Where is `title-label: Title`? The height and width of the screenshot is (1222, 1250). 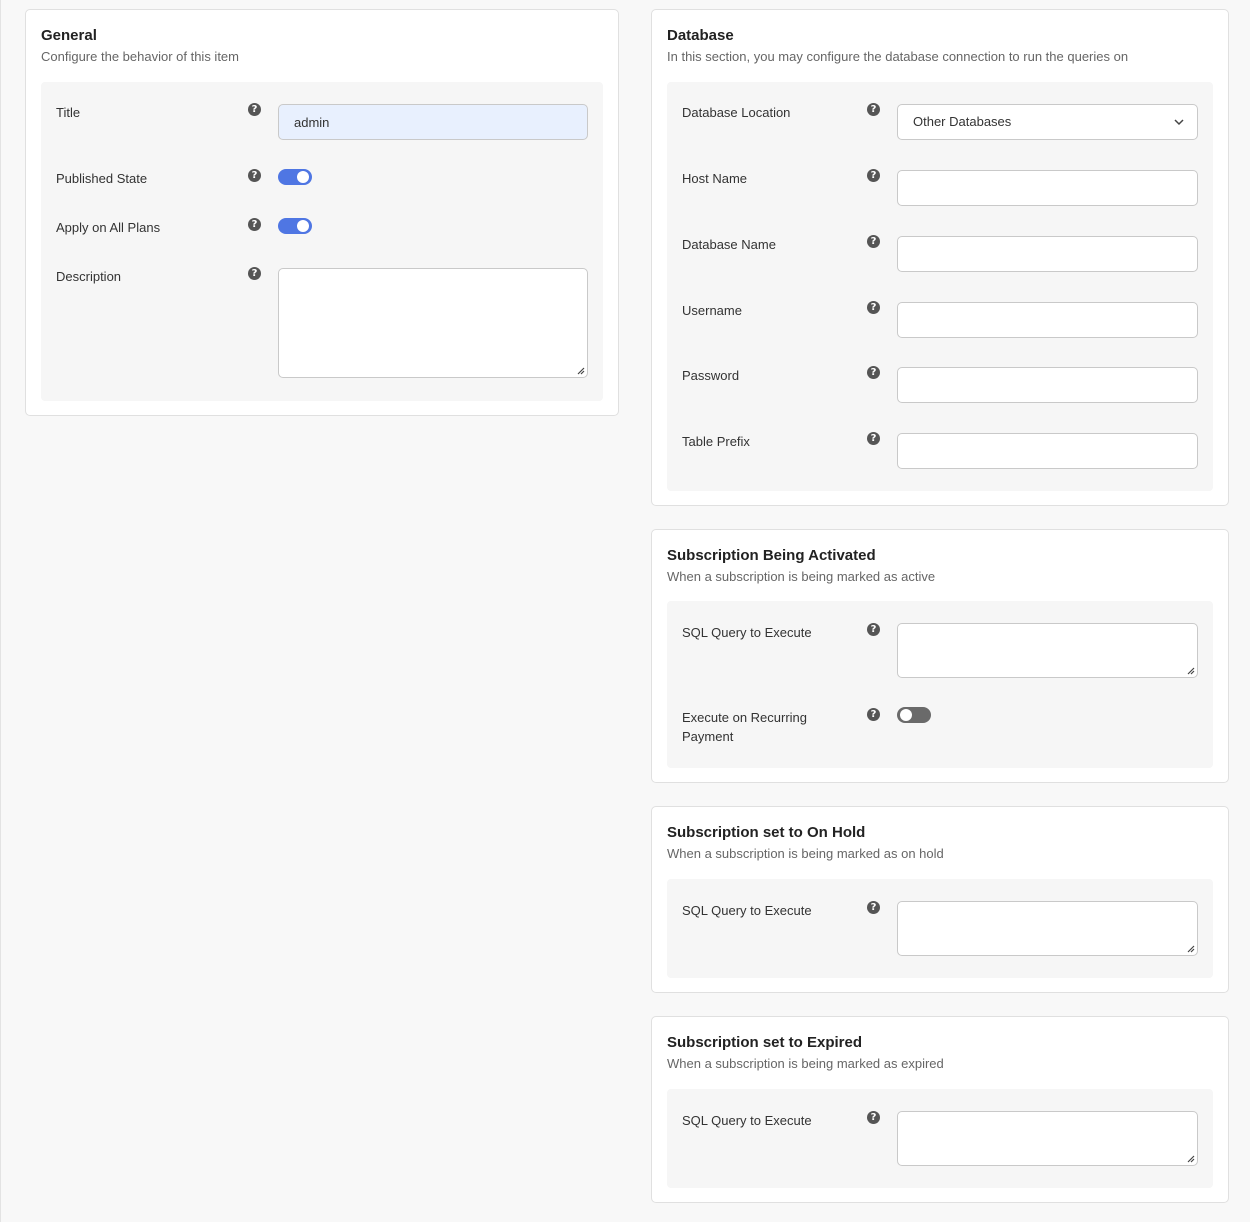 title-label: Title is located at coordinates (68, 112).